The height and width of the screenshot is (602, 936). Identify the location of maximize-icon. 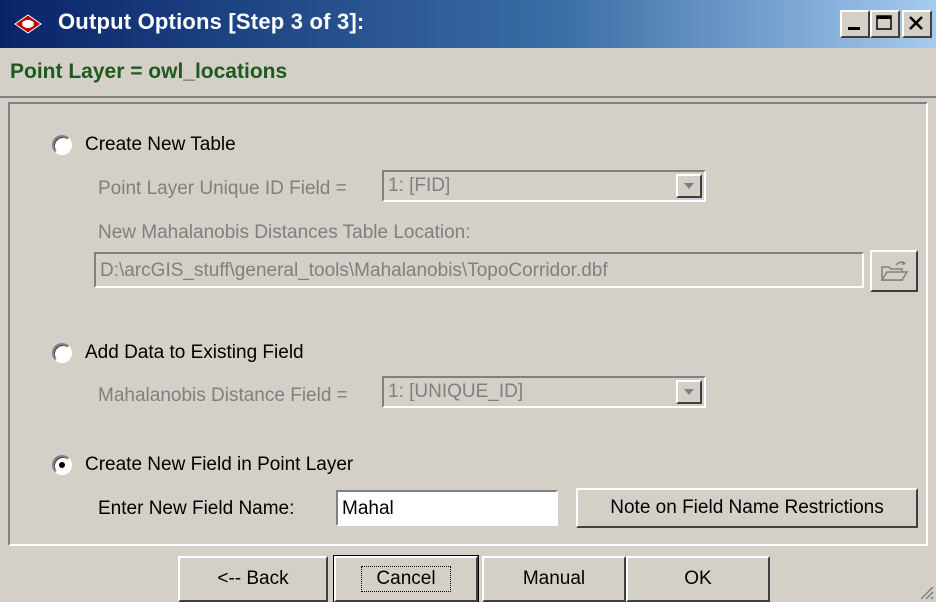
(884, 22).